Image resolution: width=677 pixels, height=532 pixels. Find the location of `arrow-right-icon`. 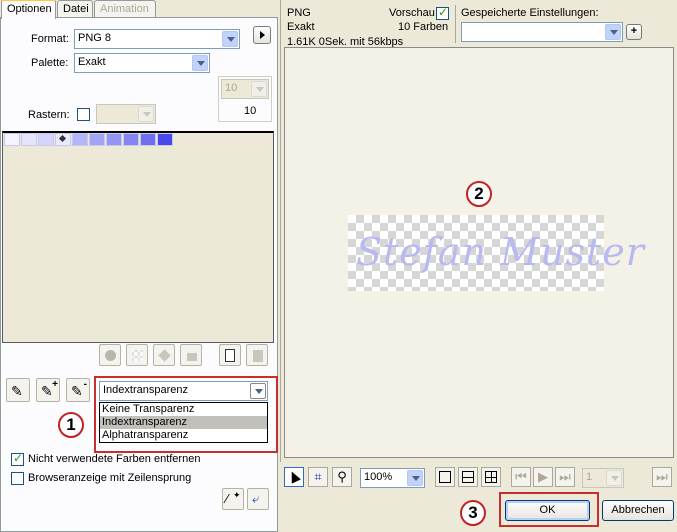

arrow-right-icon is located at coordinates (262, 35).